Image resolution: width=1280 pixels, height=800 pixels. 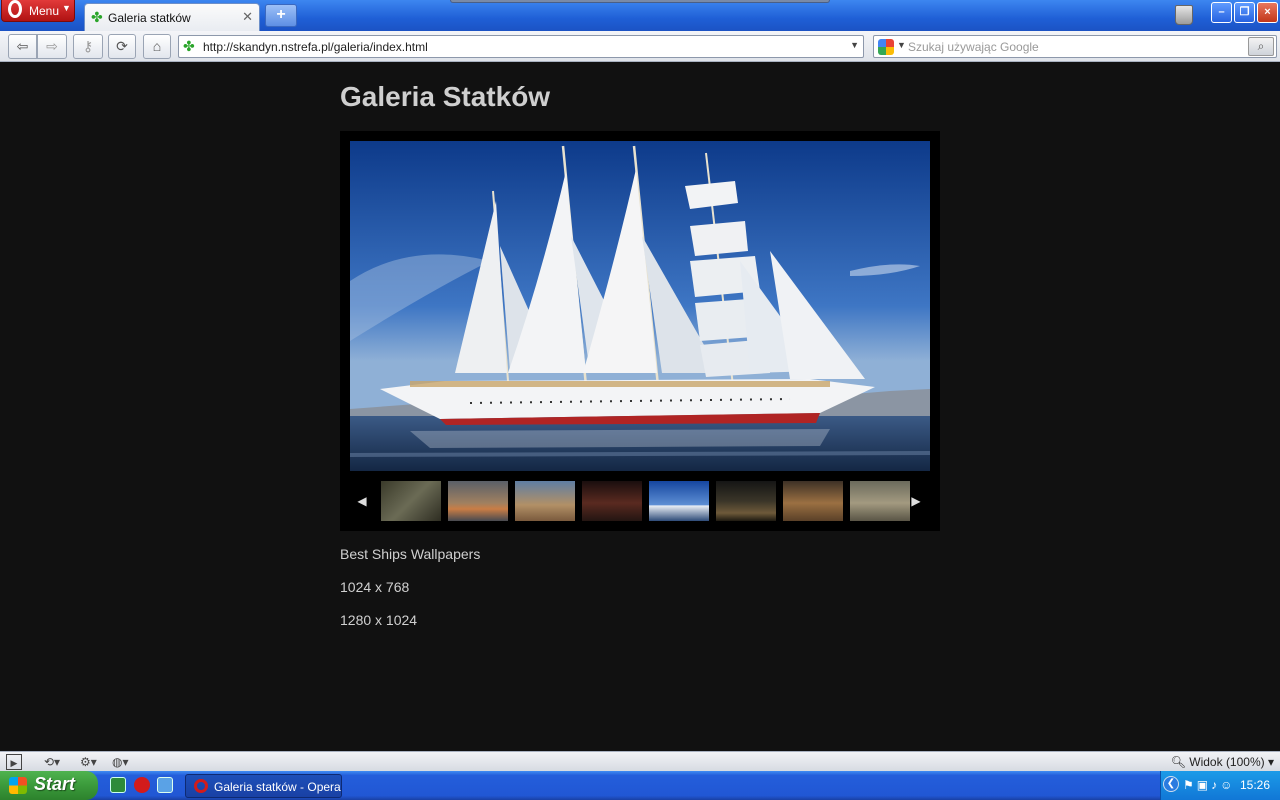 I want to click on quicklaunch-desktop-icon, so click(x=165, y=785).